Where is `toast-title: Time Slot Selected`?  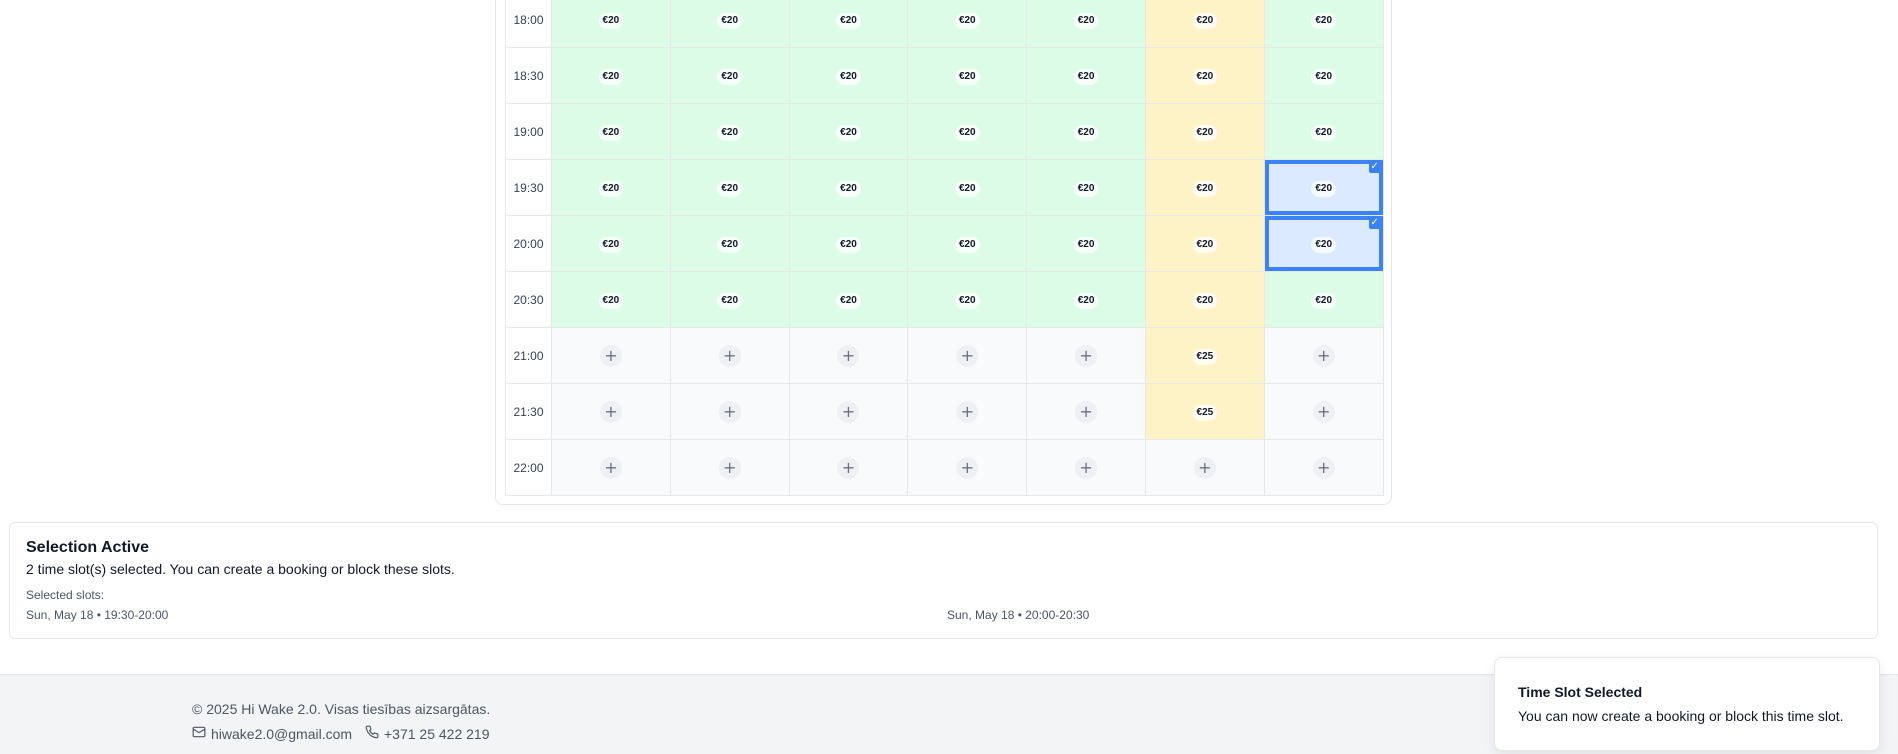 toast-title: Time Slot Selected is located at coordinates (1580, 692).